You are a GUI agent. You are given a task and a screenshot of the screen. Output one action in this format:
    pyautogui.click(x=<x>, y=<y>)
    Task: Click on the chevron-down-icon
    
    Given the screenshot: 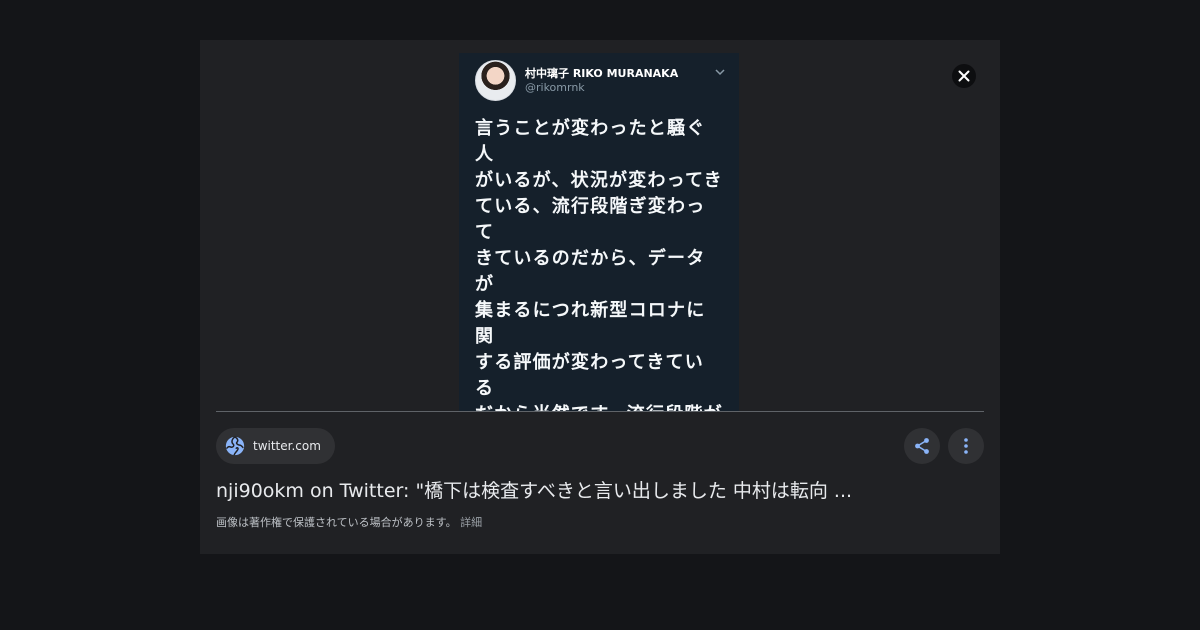 What is the action you would take?
    pyautogui.click(x=720, y=72)
    